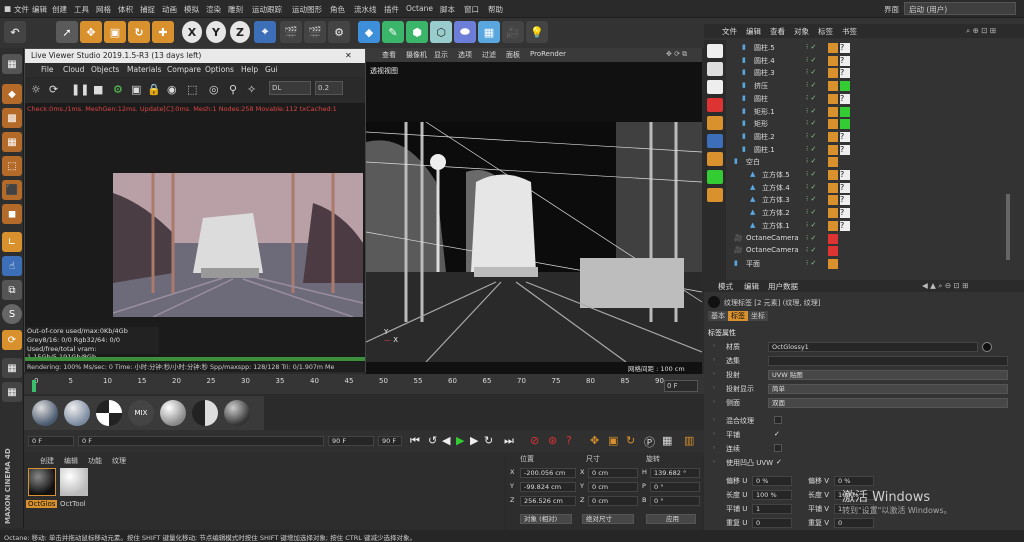 The height and width of the screenshot is (542, 1024). I want to click on x-axis-icon: X, so click(192, 32).